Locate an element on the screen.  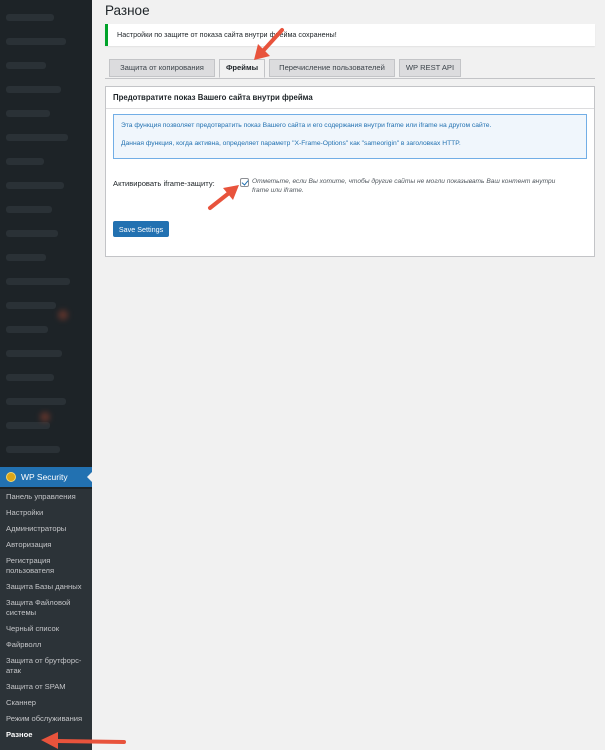
sidebar-item: Регистрация пользователя is located at coordinates (46, 566).